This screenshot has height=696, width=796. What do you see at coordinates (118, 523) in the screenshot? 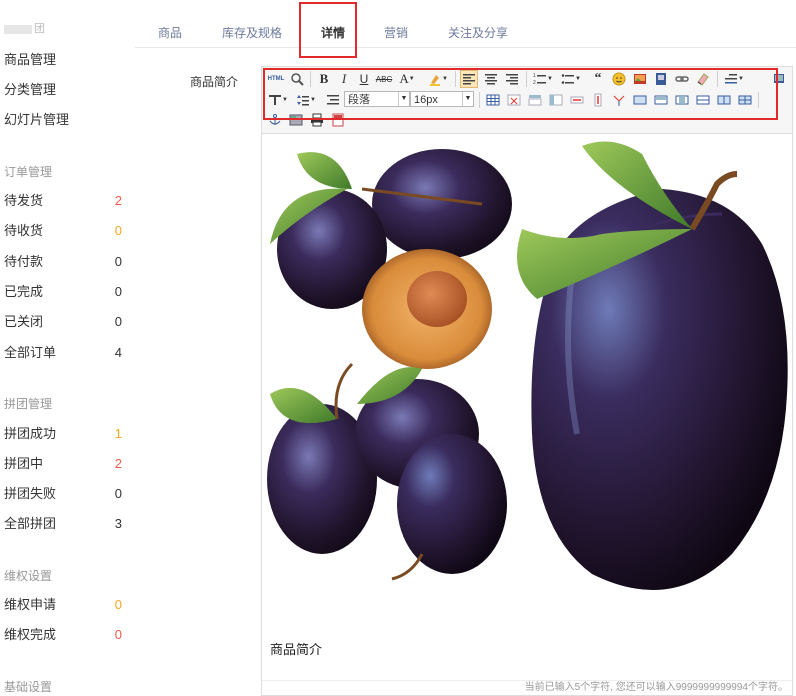
I see `count-badge: 3` at bounding box center [118, 523].